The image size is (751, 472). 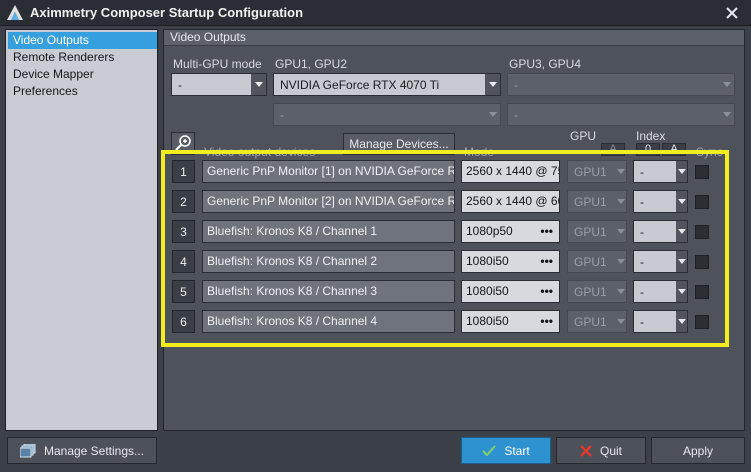 I want to click on device-field: Bluefish: Kronos K8 / Channel 2, so click(x=328, y=261).